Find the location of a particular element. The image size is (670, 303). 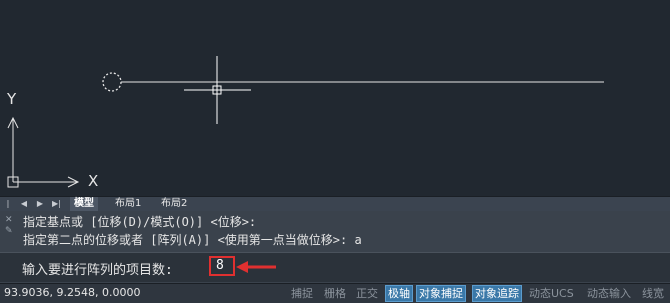

tab-layout1: 布局1 is located at coordinates (128, 204).